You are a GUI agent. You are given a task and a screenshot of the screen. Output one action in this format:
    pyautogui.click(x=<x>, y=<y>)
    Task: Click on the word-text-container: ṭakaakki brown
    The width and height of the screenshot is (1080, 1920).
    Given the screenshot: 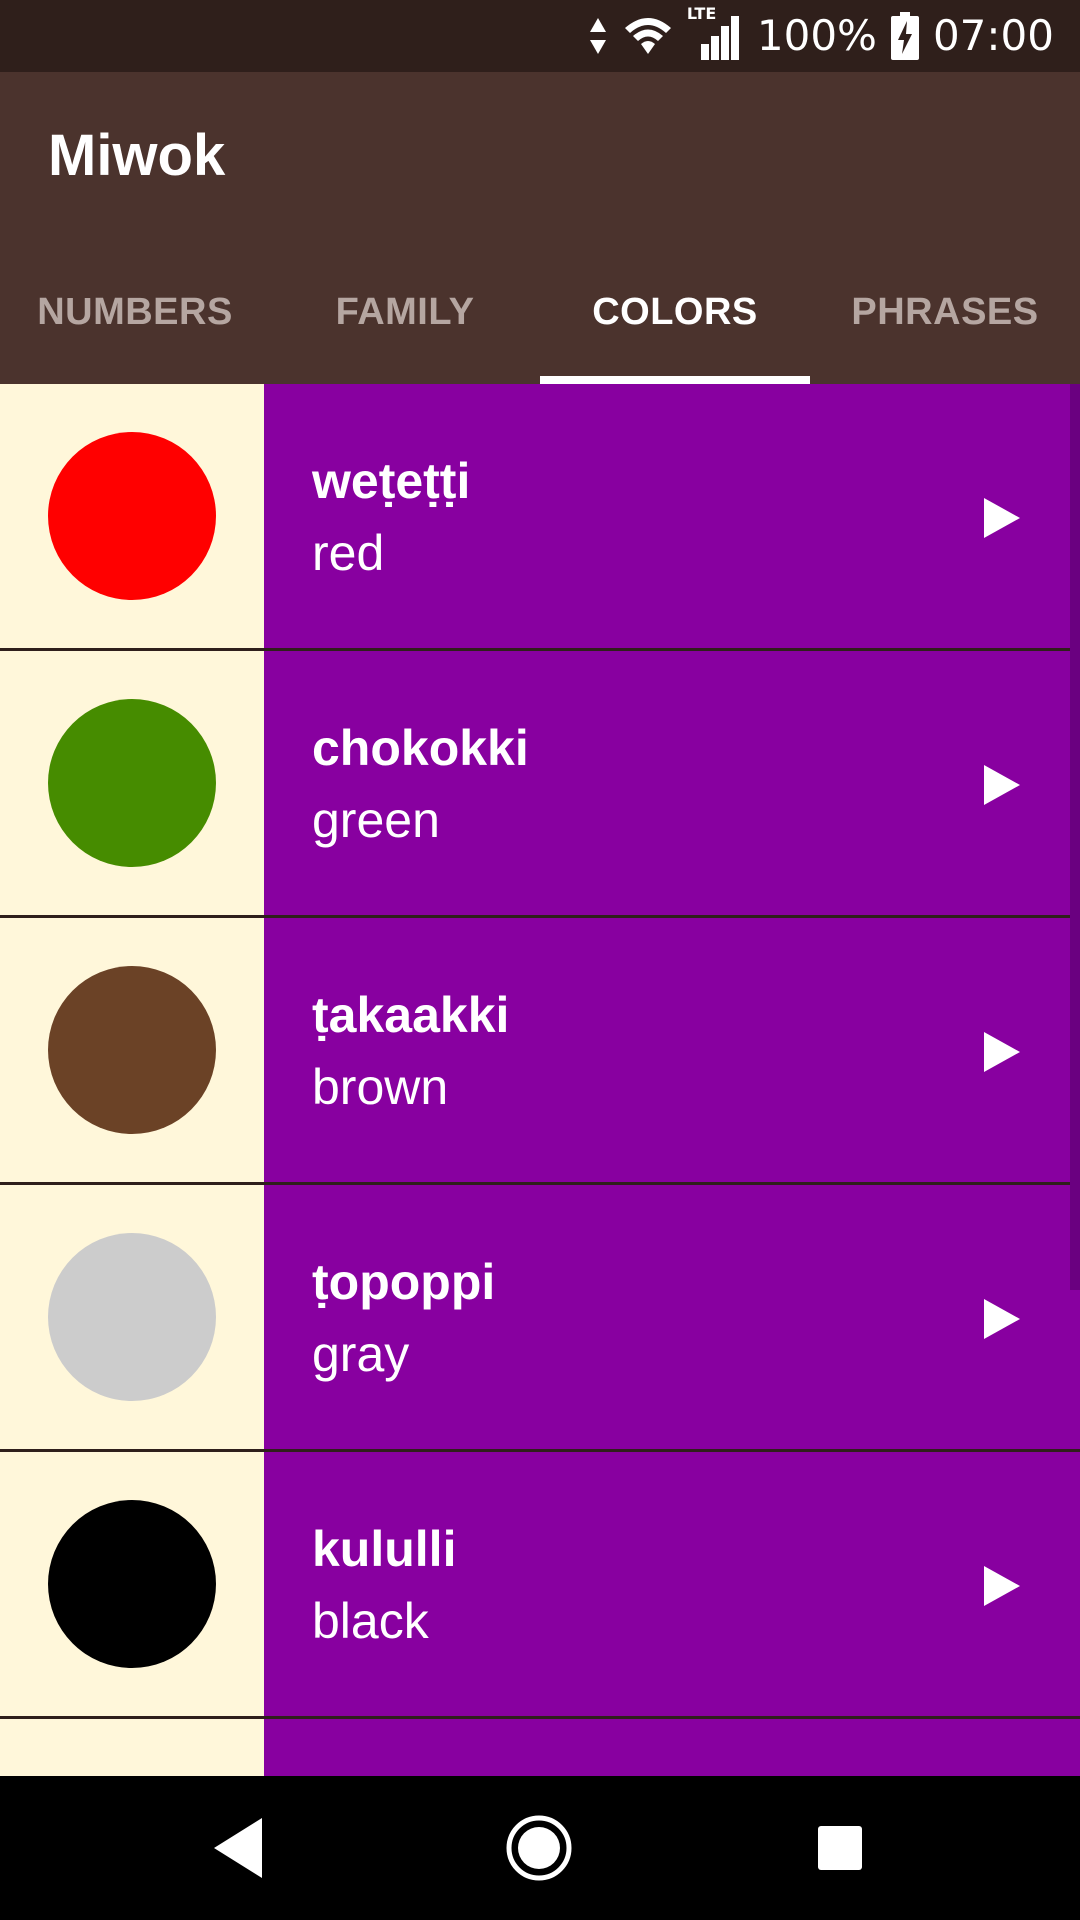 What is the action you would take?
    pyautogui.click(x=672, y=1050)
    